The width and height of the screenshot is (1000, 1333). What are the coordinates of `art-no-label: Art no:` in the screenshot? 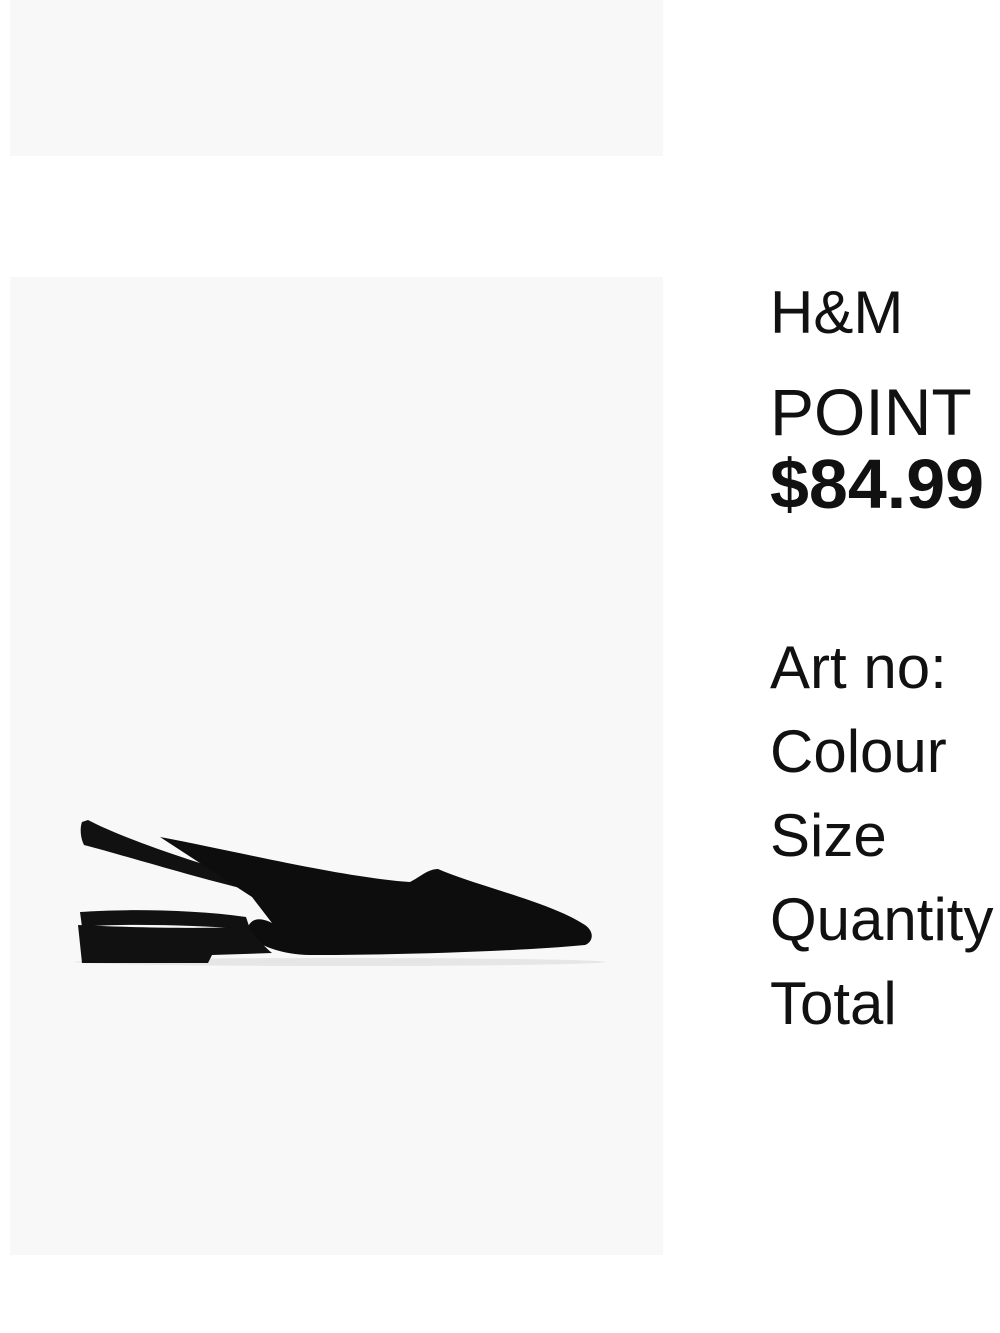 It's located at (858, 667).